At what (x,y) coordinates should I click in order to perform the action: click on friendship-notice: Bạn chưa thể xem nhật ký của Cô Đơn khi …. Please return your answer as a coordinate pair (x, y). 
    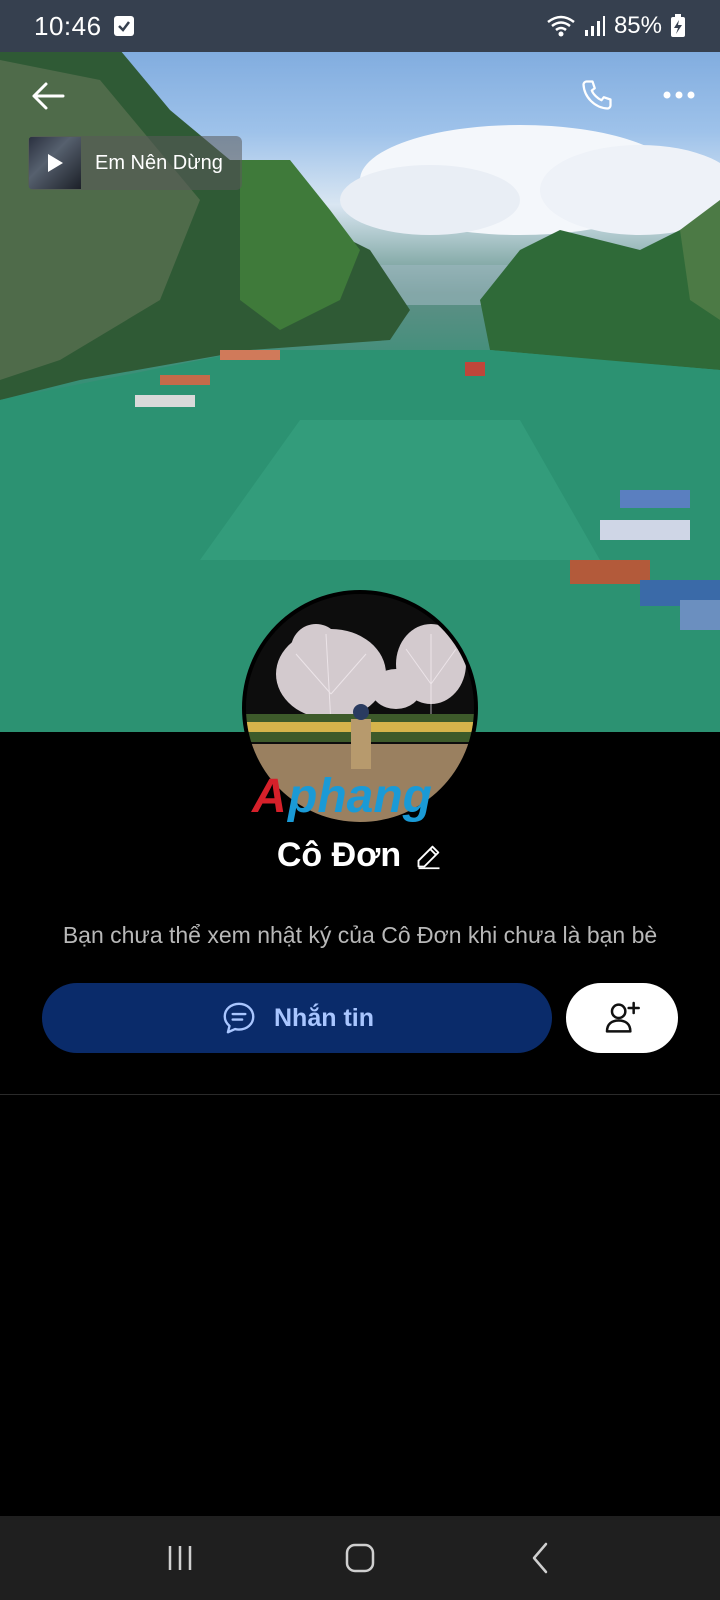
    Looking at the image, I should click on (360, 935).